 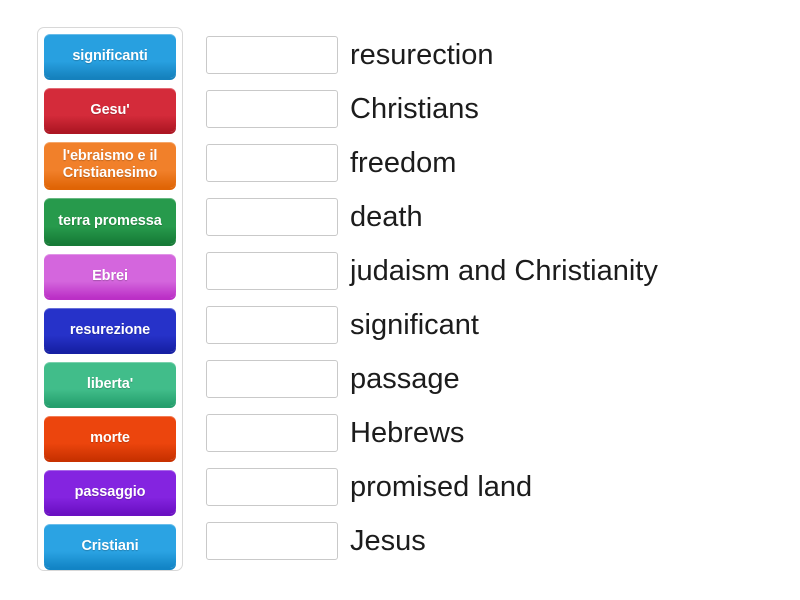 I want to click on answer-row: resurection, so click(x=496, y=55).